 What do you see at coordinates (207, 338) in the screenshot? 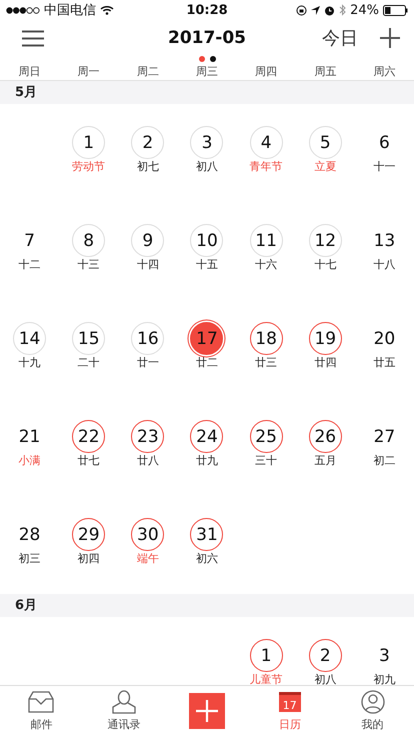
I see `day-number: 17` at bounding box center [207, 338].